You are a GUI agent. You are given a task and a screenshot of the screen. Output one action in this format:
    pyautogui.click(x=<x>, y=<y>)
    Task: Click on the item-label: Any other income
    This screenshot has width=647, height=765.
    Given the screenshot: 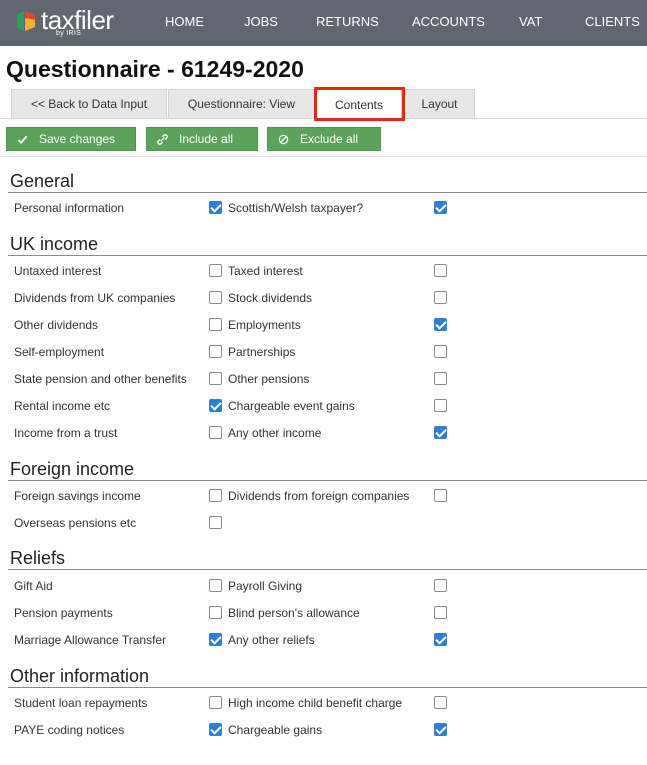 What is the action you would take?
    pyautogui.click(x=275, y=433)
    